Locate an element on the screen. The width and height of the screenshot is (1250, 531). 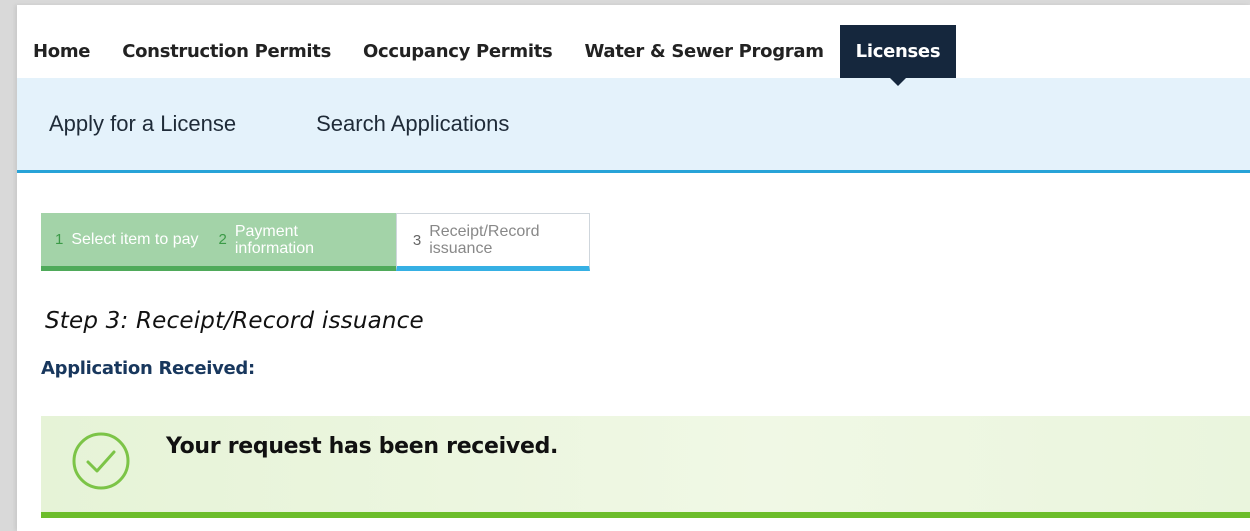
step-3-label: Receipt/Record issuance is located at coordinates (484, 240).